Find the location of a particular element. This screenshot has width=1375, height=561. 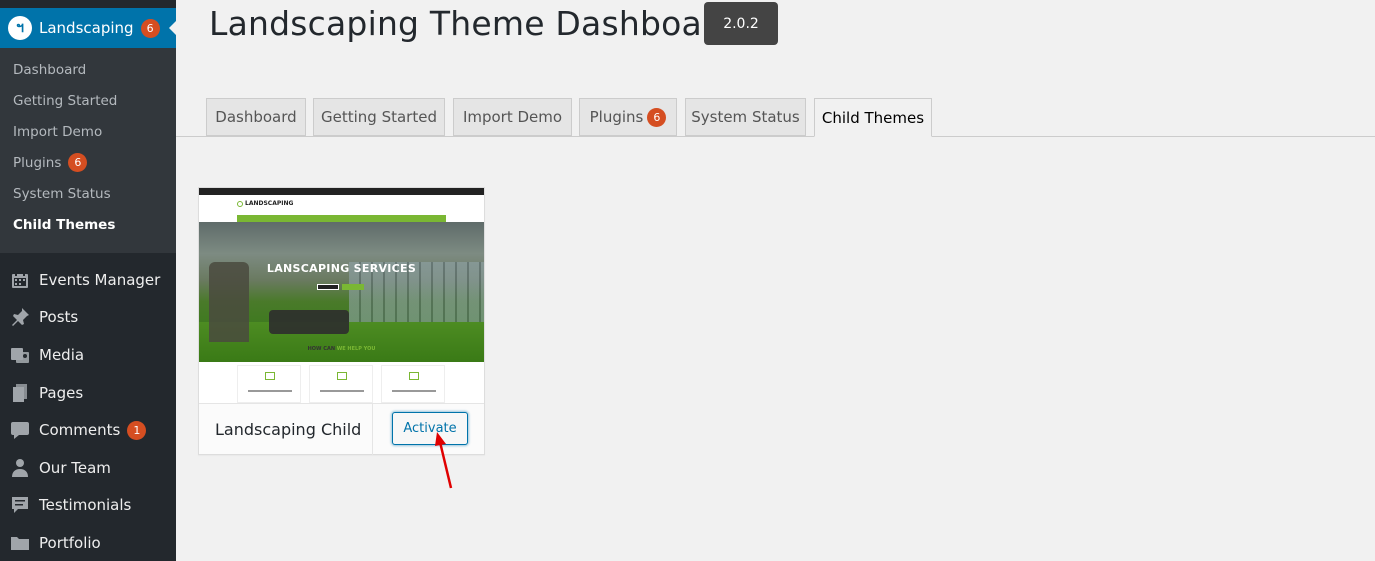

screenshot-hero-image is located at coordinates (341, 292).